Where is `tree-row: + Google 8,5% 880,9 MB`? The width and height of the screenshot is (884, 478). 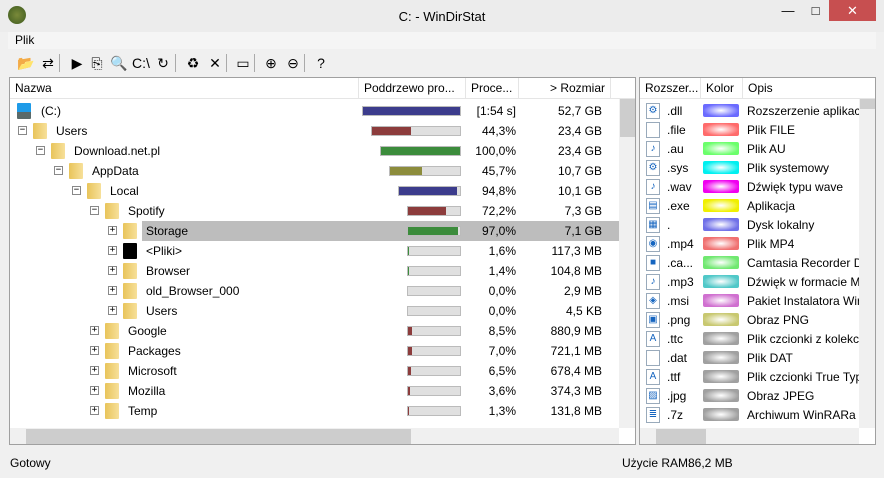 tree-row: + Google 8,5% 880,9 MB is located at coordinates (314, 331).